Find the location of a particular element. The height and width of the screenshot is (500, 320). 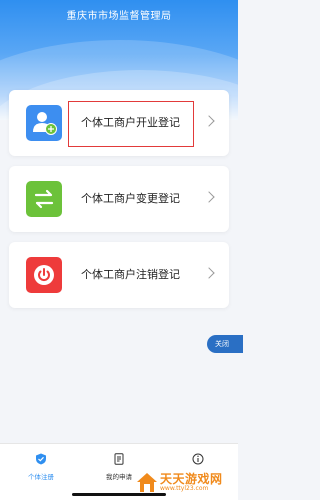

watermark-logo-icon is located at coordinates (147, 482).